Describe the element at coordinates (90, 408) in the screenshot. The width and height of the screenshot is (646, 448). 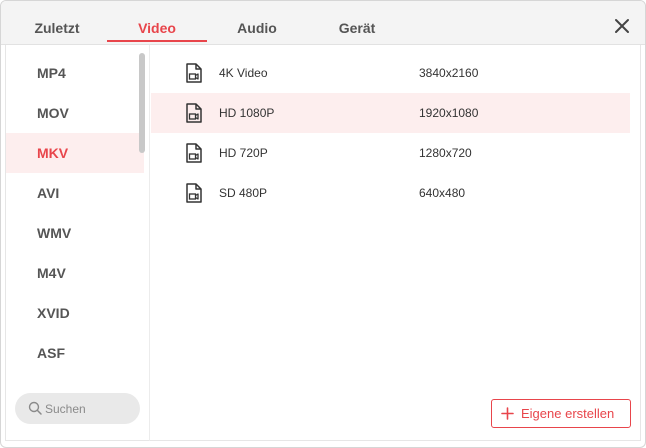
I see `search-input` at that location.